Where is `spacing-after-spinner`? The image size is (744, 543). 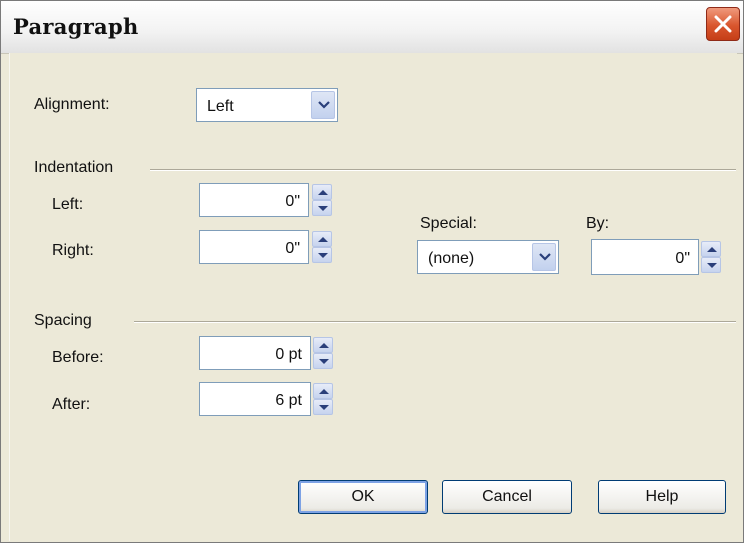
spacing-after-spinner is located at coordinates (323, 399).